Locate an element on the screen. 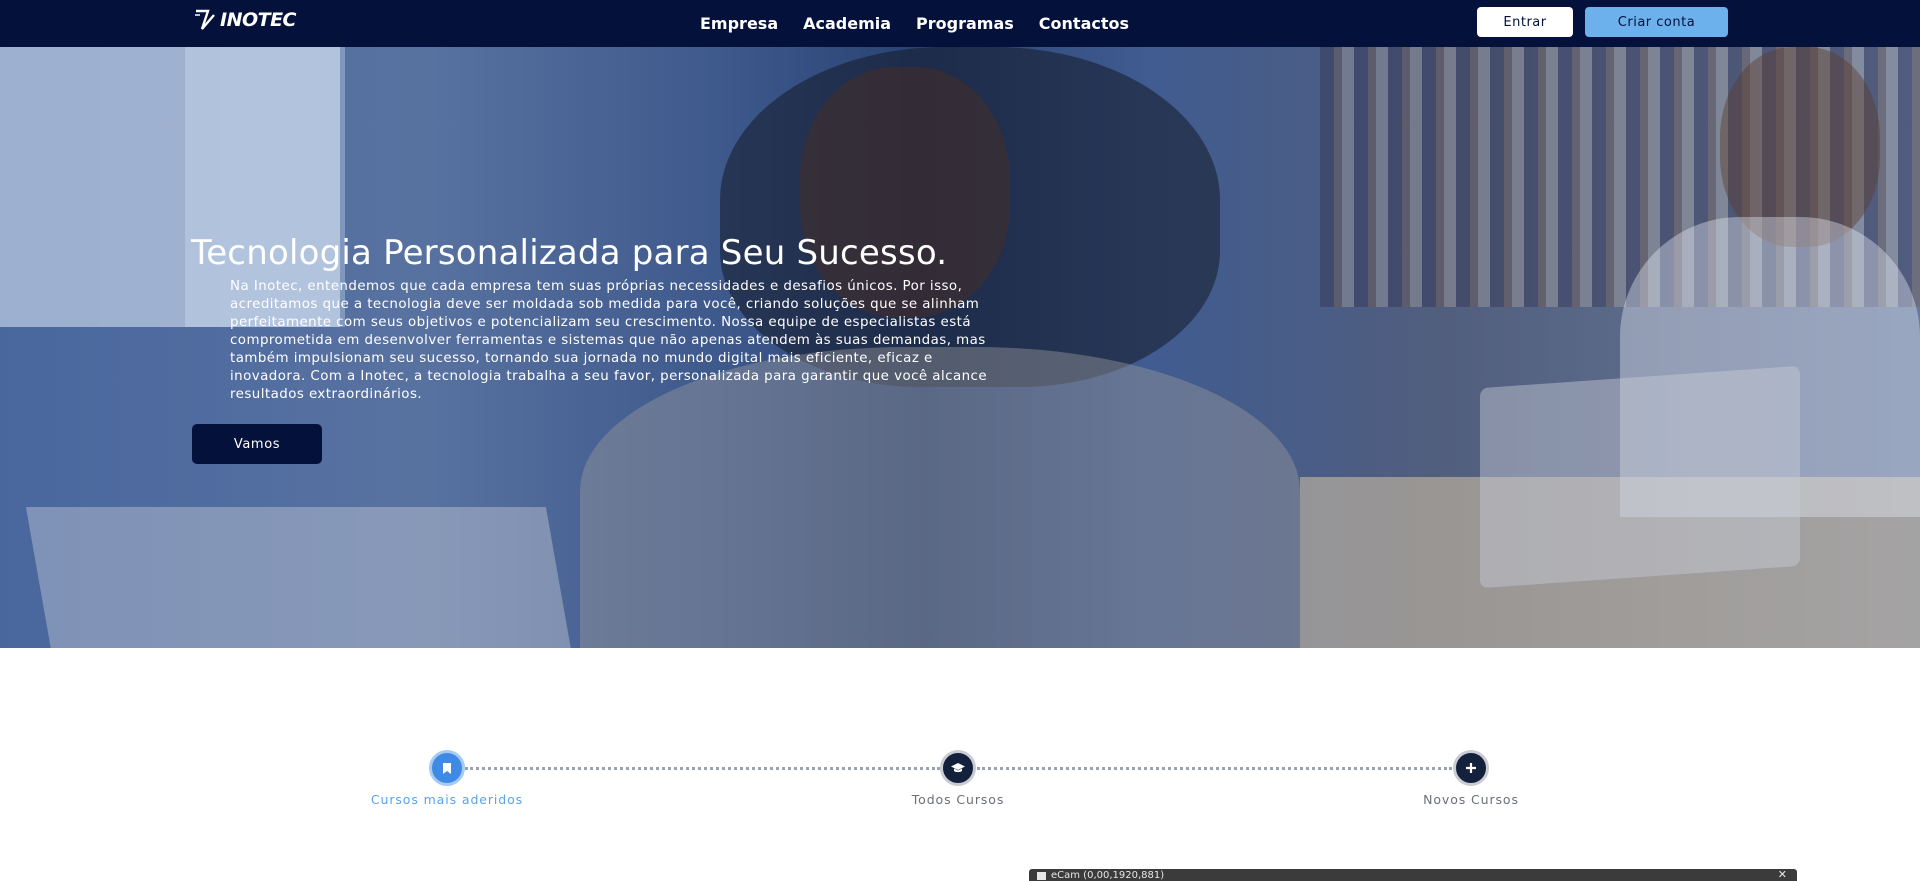 The height and width of the screenshot is (881, 1920). step-new-courses is located at coordinates (1471, 768).